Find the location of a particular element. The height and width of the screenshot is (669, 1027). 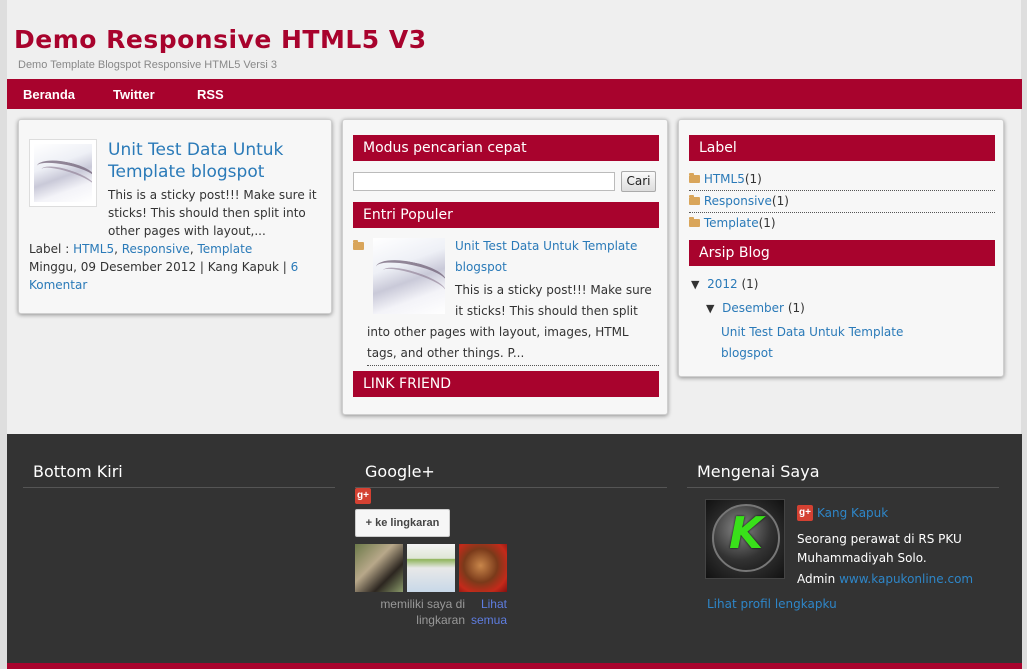

nav-item-twitter: Twitter is located at coordinates (134, 94).